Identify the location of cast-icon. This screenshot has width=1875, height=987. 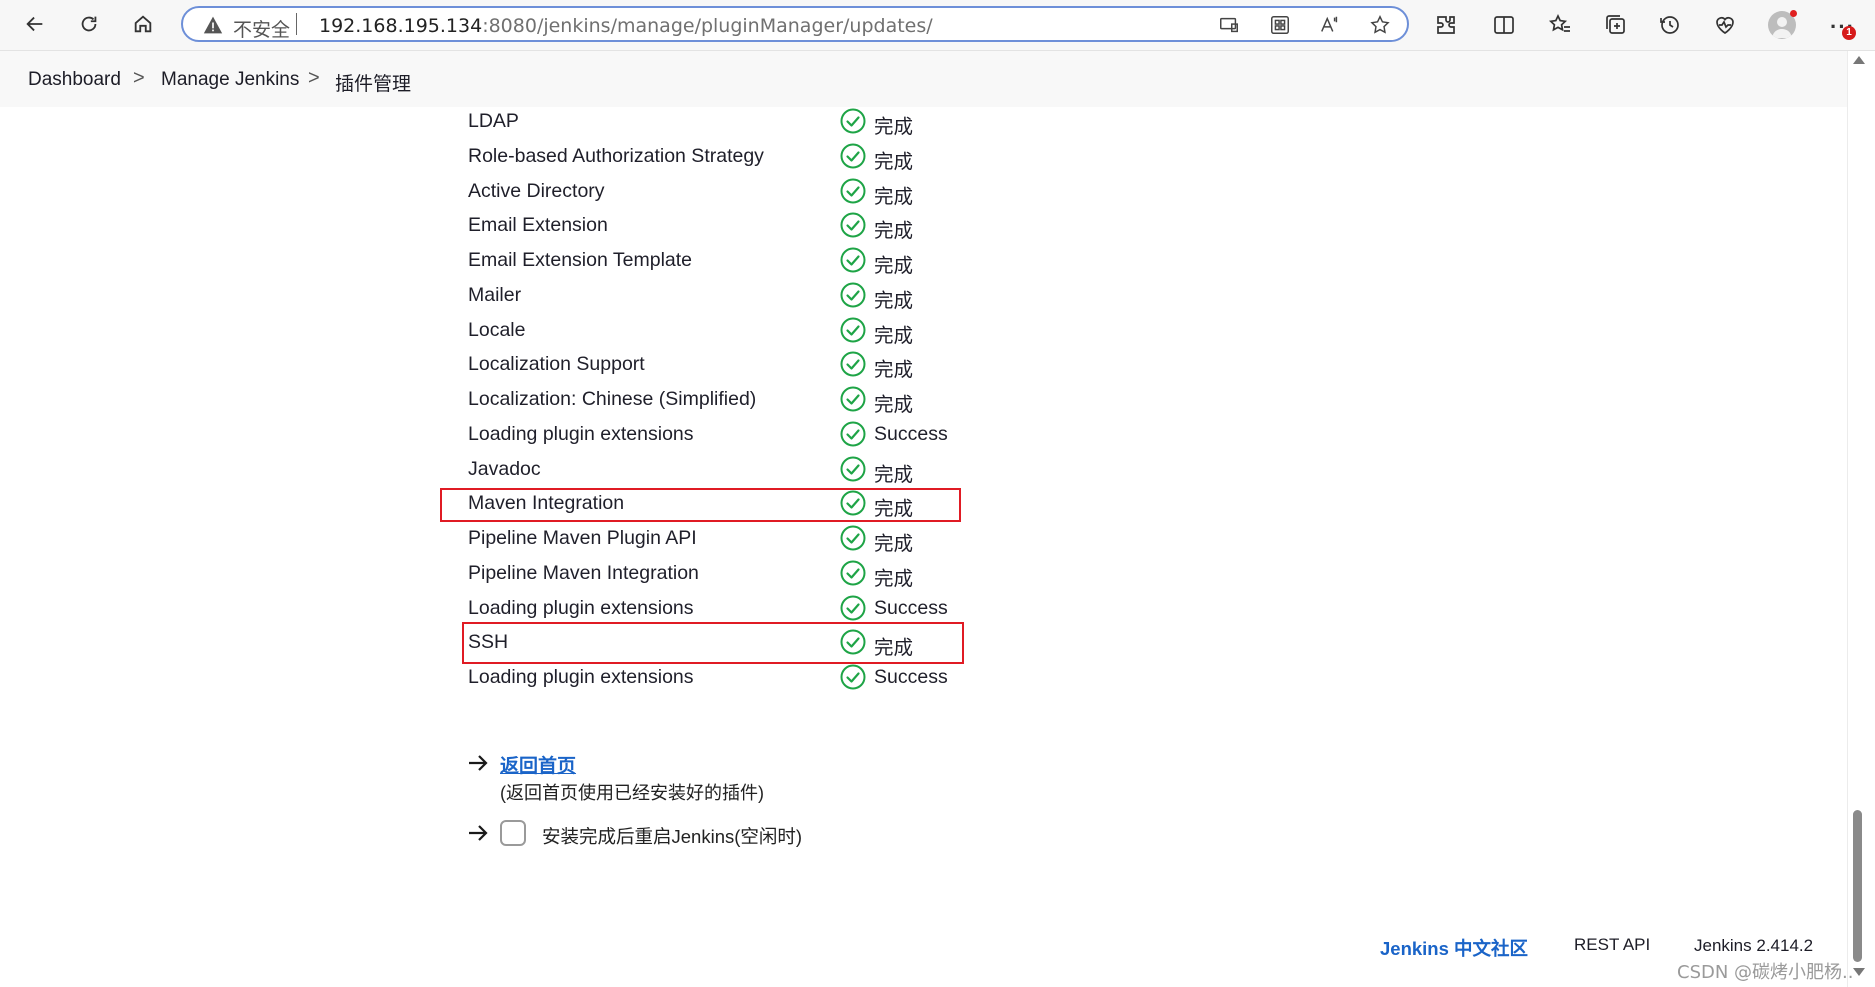
(1229, 25).